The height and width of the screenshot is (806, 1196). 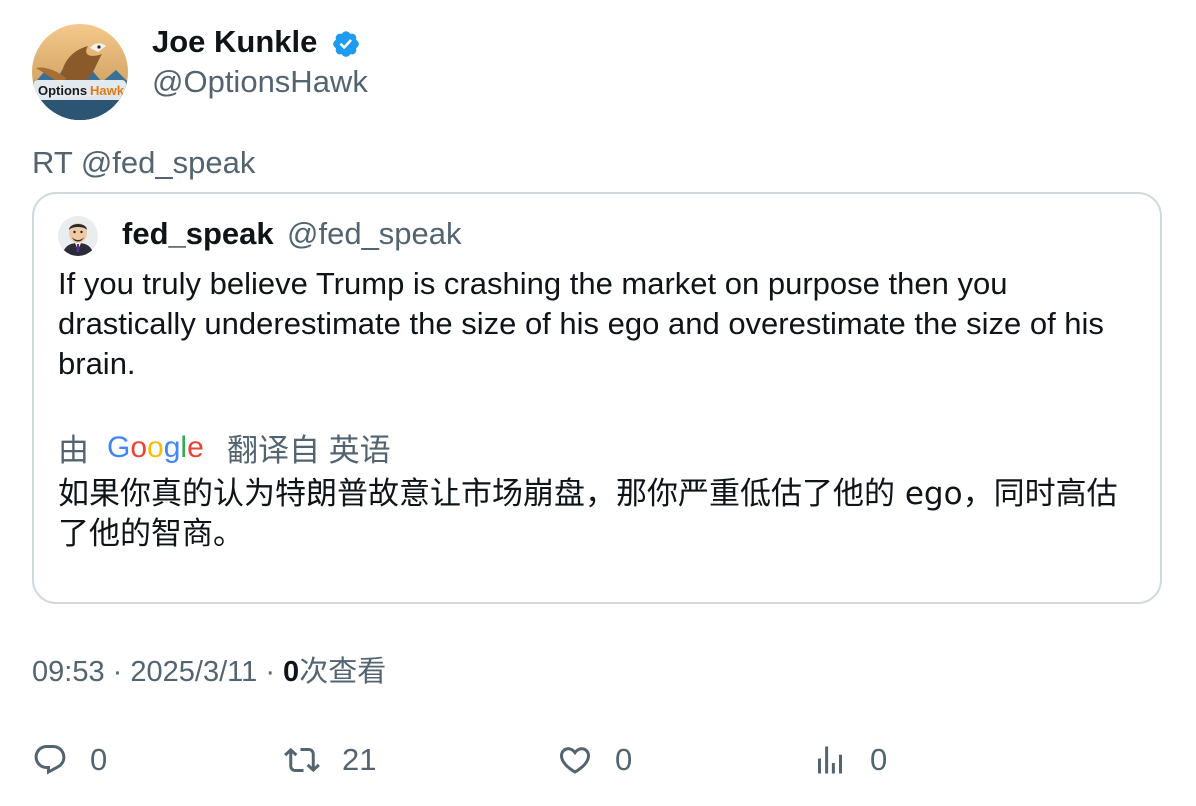 I want to click on retweet-text: RT @fed_speak, so click(x=144, y=162).